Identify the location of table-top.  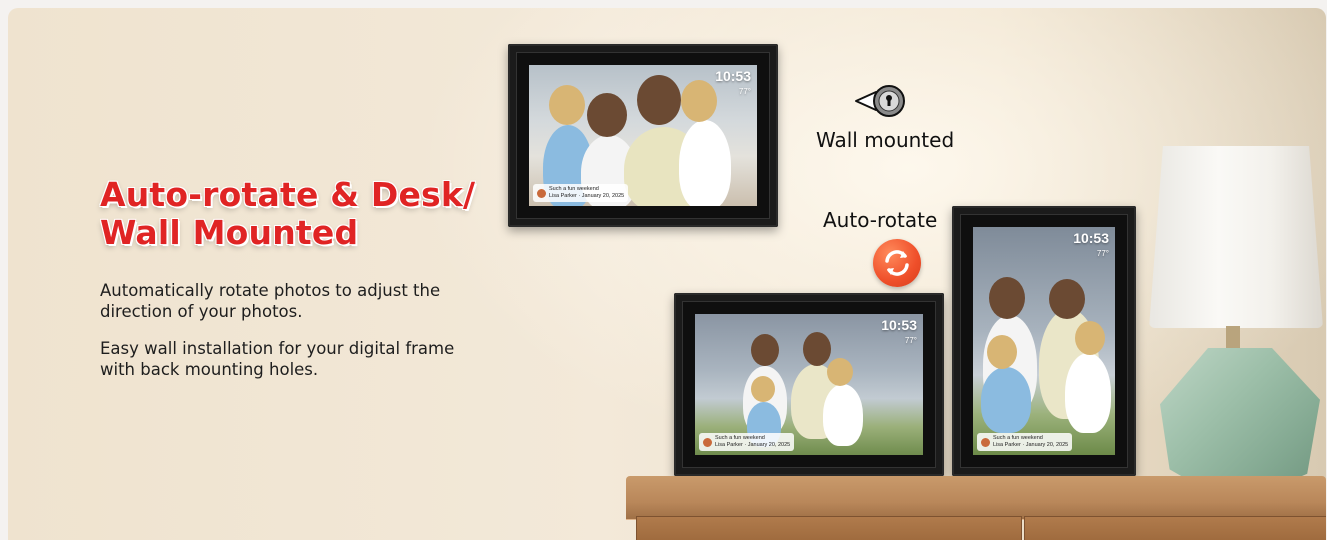
(976, 498).